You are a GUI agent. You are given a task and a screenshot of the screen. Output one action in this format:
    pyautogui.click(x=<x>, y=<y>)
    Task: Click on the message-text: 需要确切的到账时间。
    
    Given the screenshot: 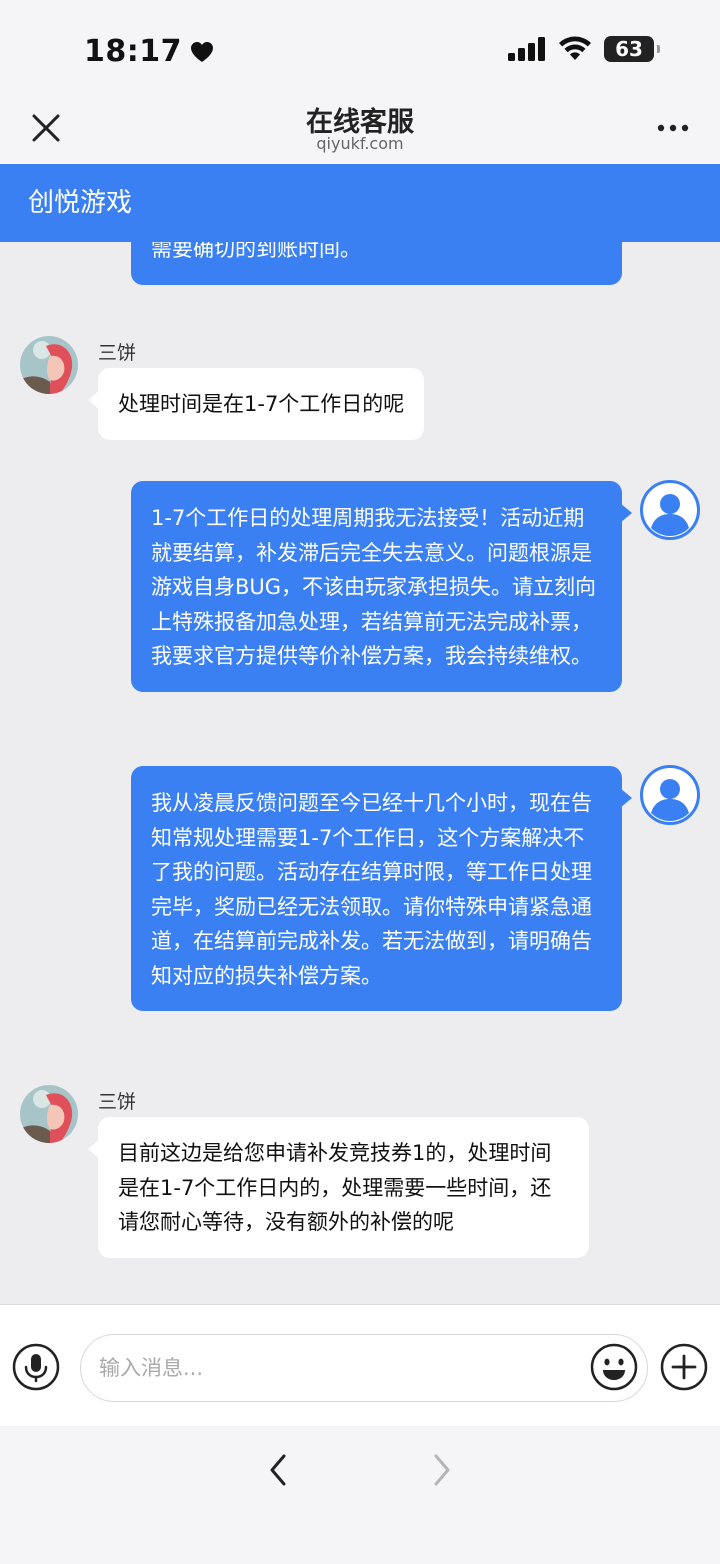 What is the action you would take?
    pyautogui.click(x=256, y=251)
    